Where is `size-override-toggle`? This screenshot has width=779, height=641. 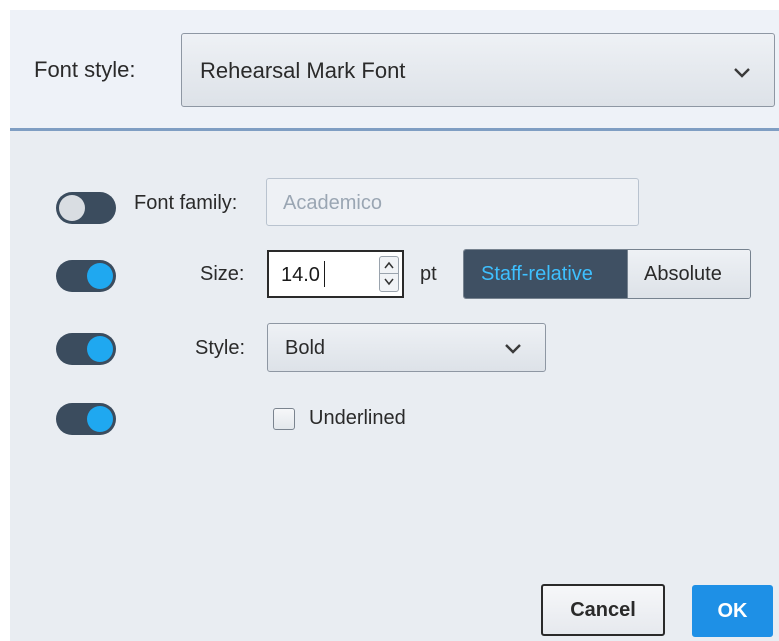 size-override-toggle is located at coordinates (86, 276).